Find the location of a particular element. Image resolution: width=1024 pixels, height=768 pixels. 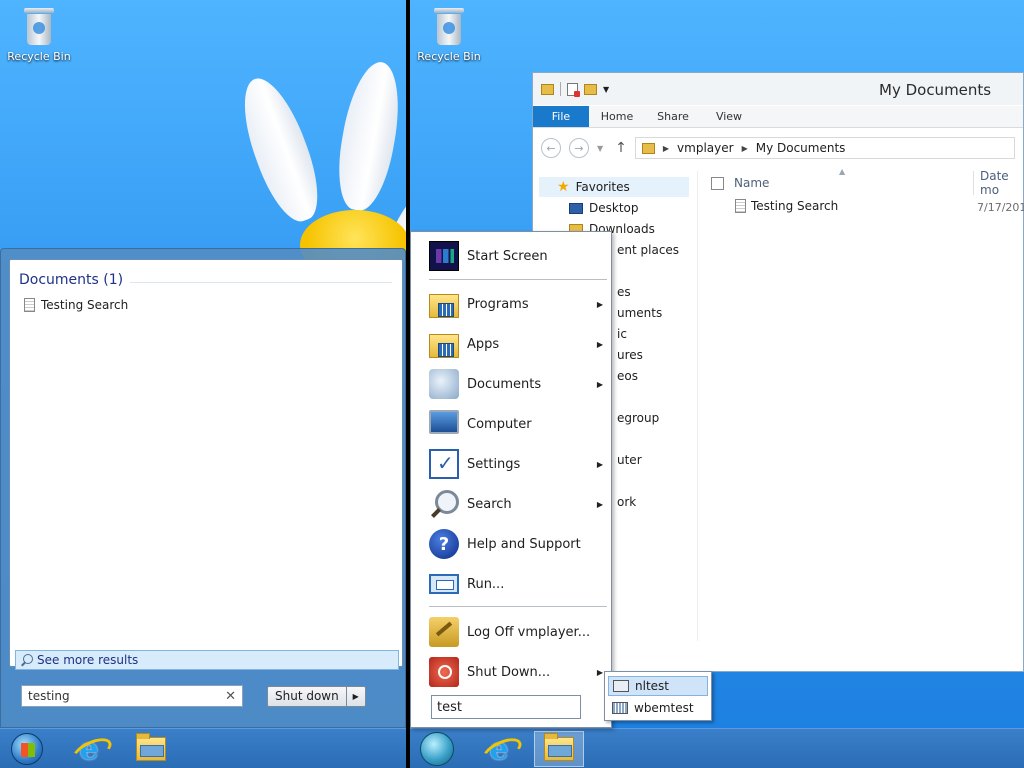

nav-desktop-label: Desktop is located at coordinates (614, 208).